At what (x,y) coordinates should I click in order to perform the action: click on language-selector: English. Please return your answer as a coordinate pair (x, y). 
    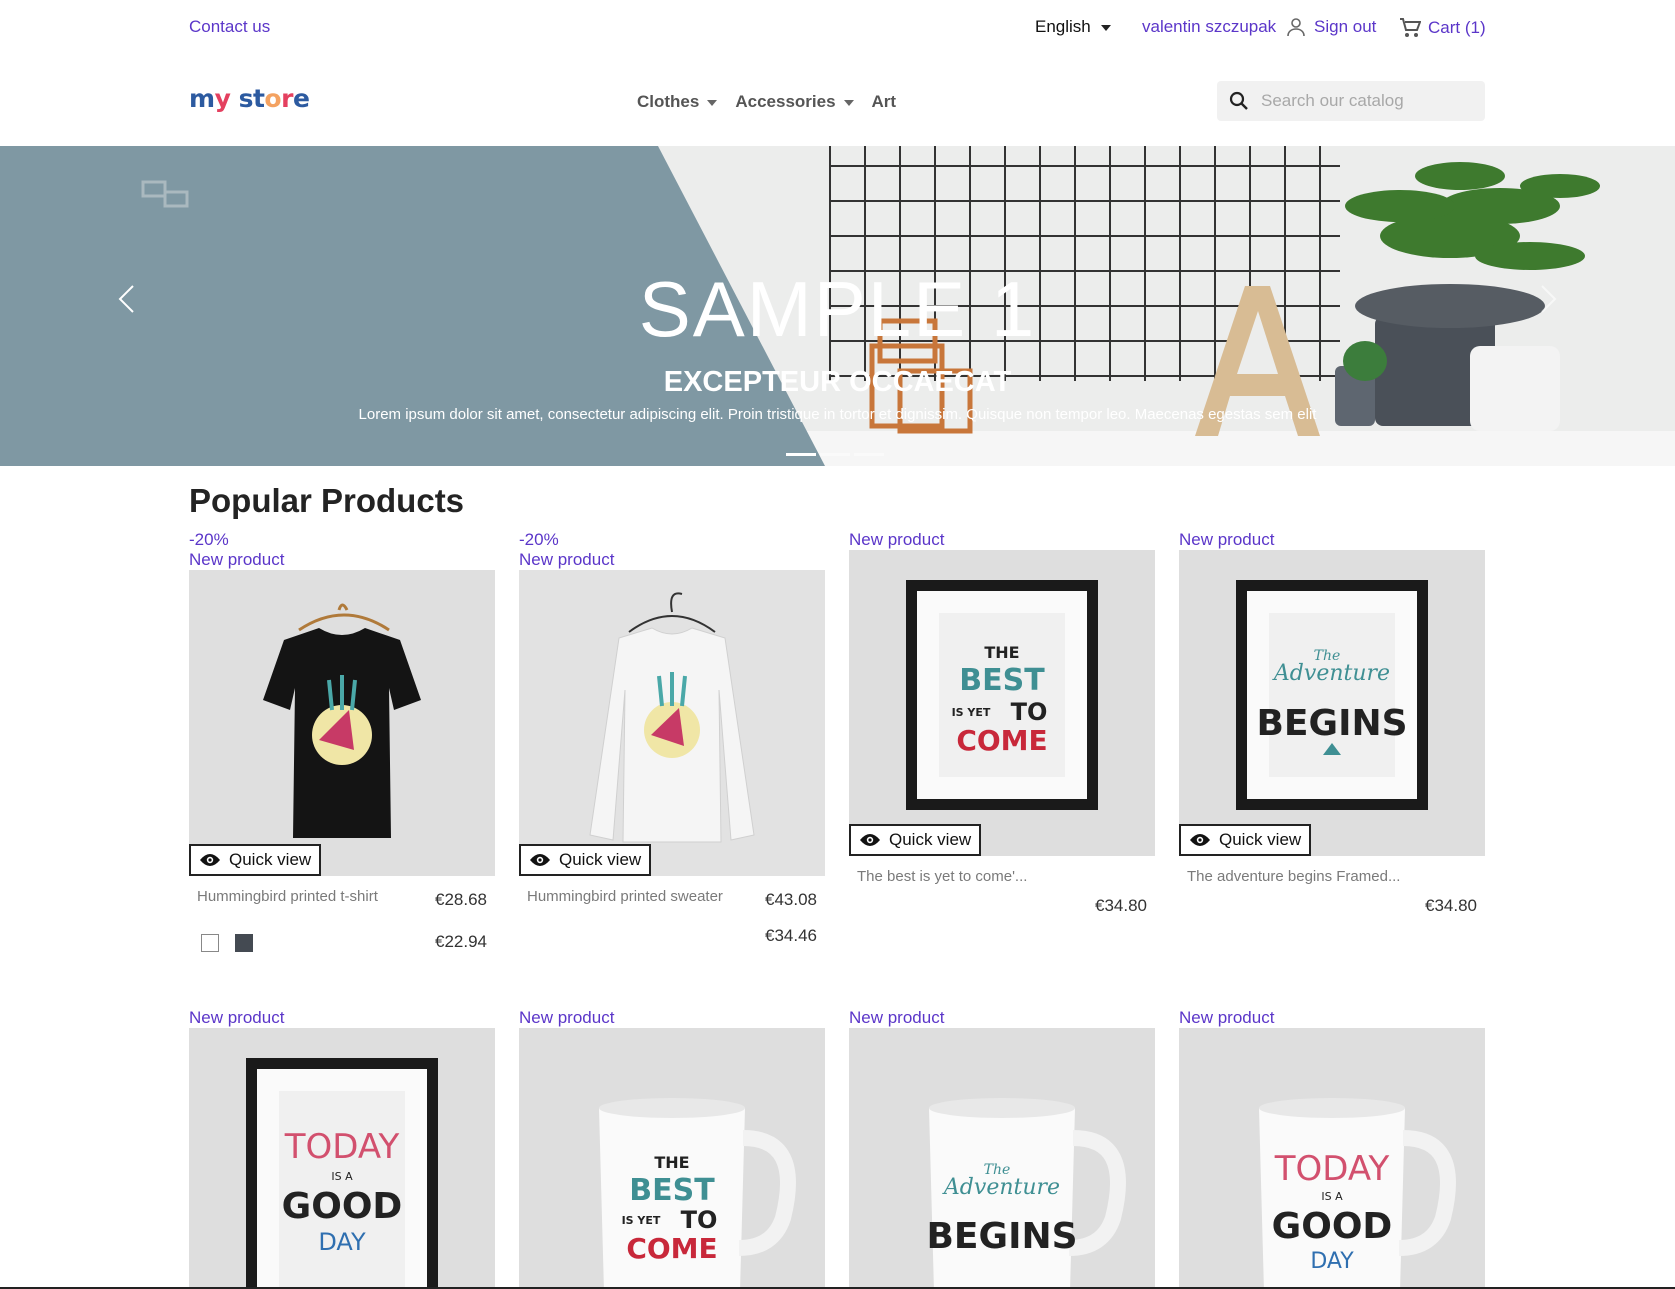
    Looking at the image, I should click on (1073, 27).